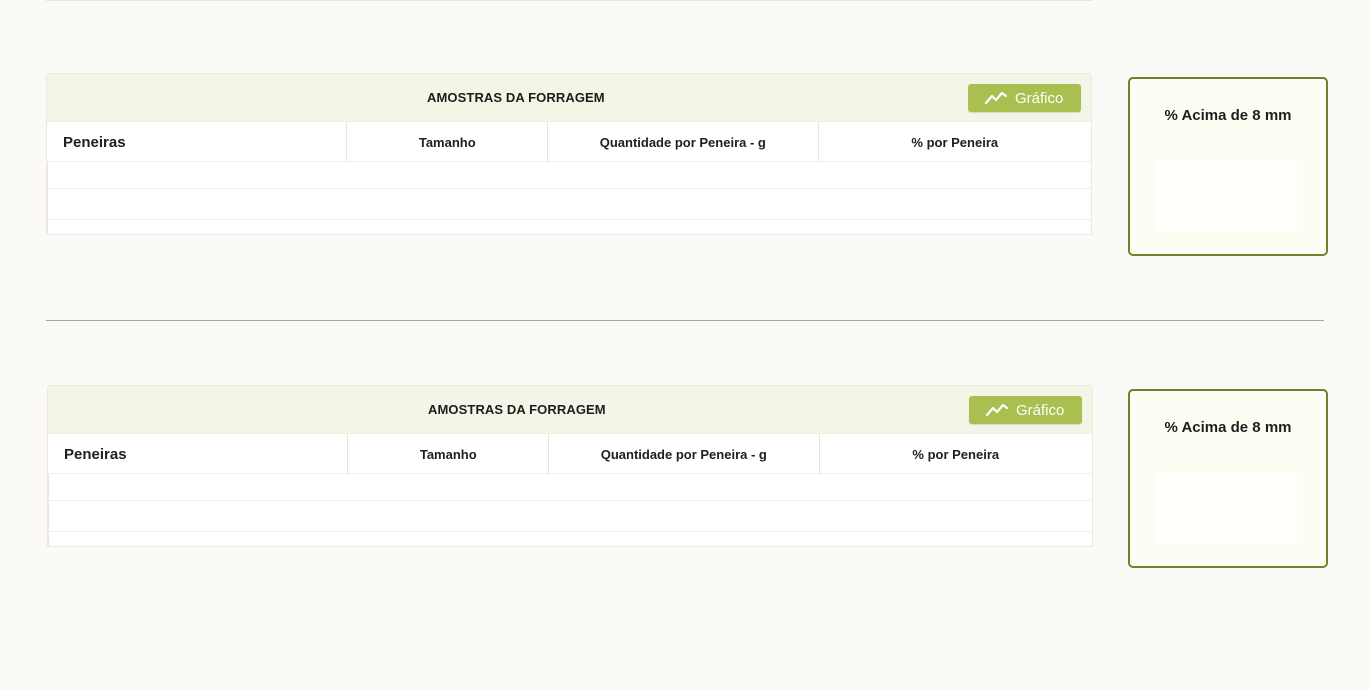 The height and width of the screenshot is (690, 1369). What do you see at coordinates (569, 0) in the screenshot?
I see `page-top-divider` at bounding box center [569, 0].